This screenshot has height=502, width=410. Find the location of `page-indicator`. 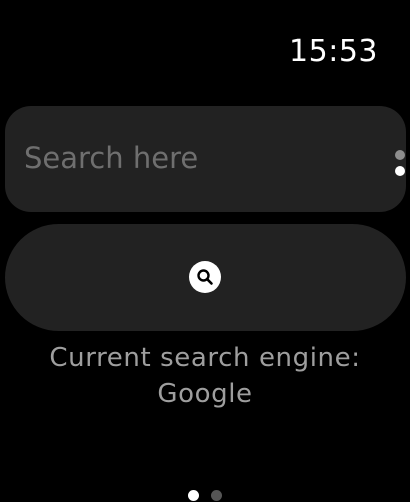

page-indicator is located at coordinates (208, 496).